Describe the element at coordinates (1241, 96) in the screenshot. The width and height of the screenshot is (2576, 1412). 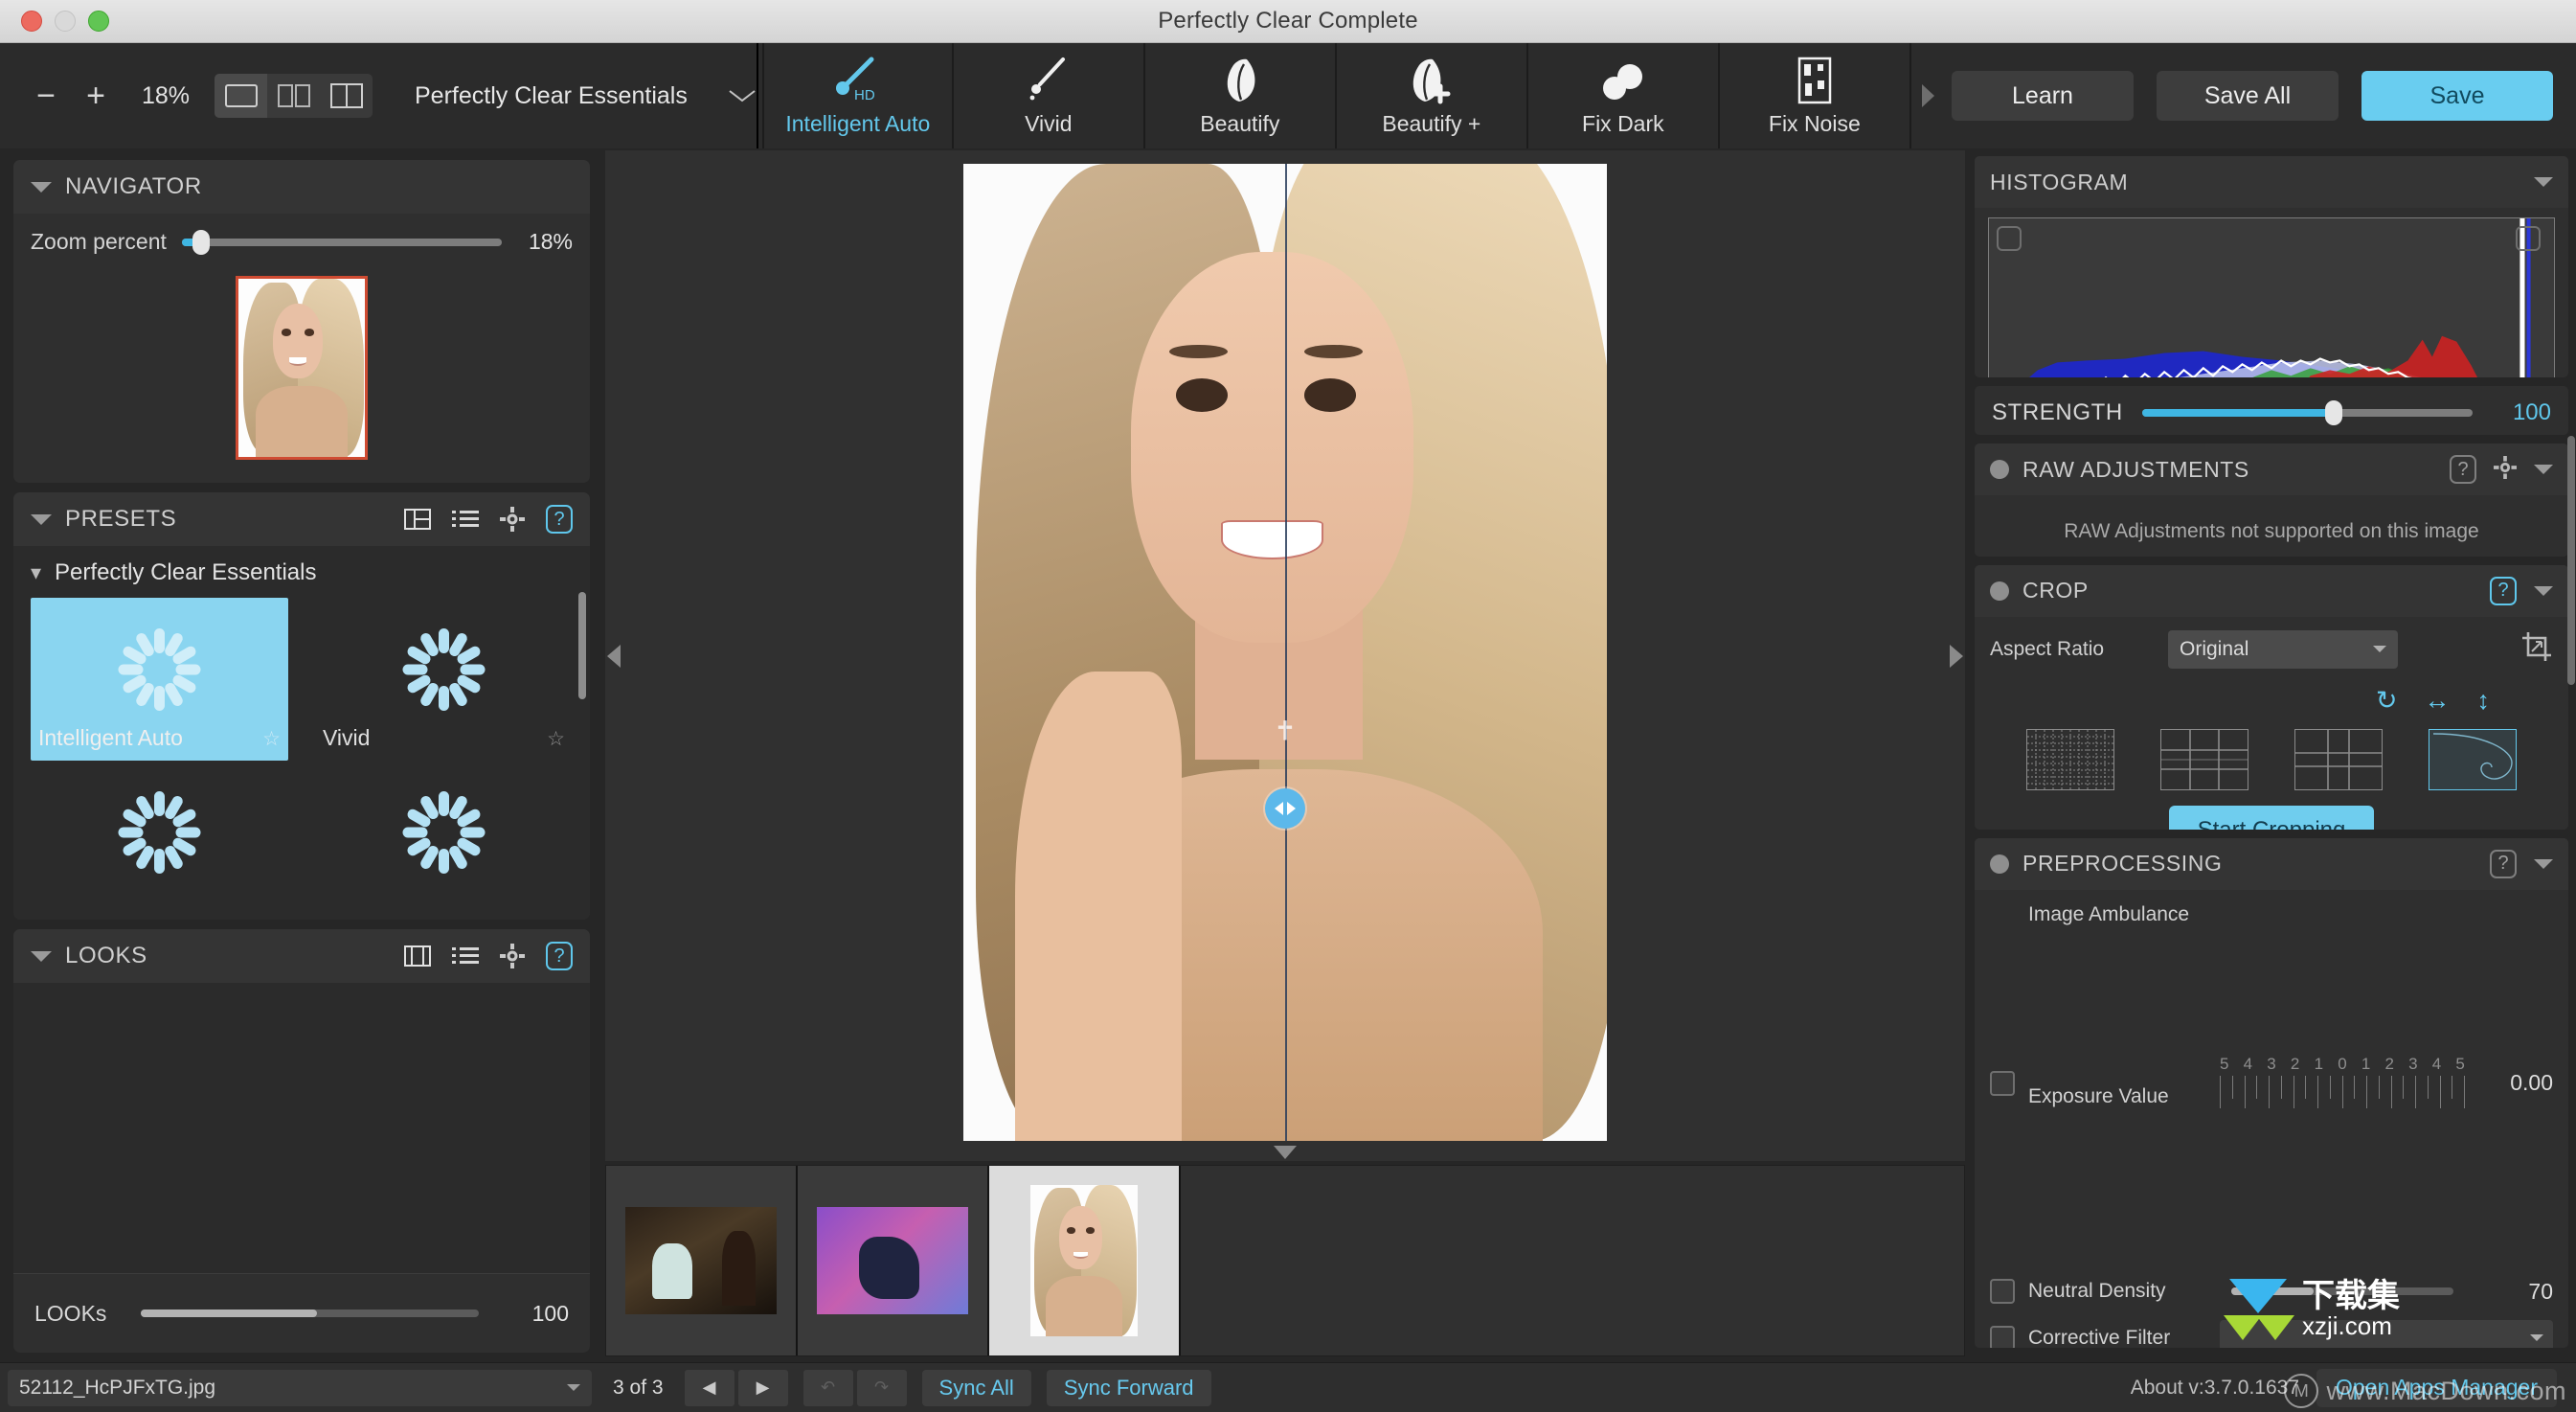
I see `tab-beautify: Beautify` at that location.